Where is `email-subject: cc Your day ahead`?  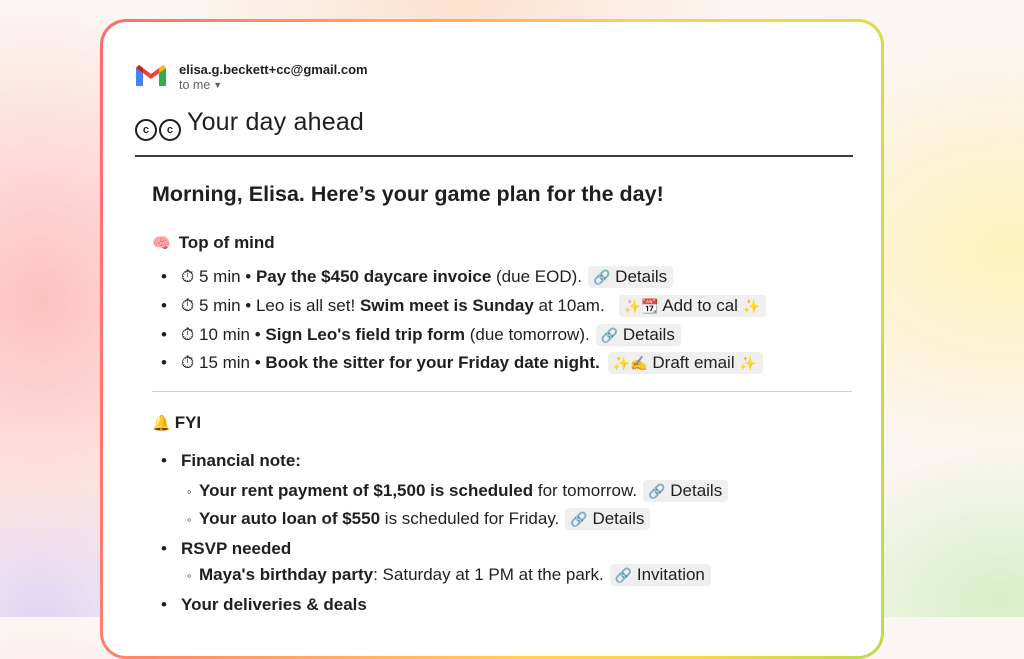 email-subject: cc Your day ahead is located at coordinates (249, 124).